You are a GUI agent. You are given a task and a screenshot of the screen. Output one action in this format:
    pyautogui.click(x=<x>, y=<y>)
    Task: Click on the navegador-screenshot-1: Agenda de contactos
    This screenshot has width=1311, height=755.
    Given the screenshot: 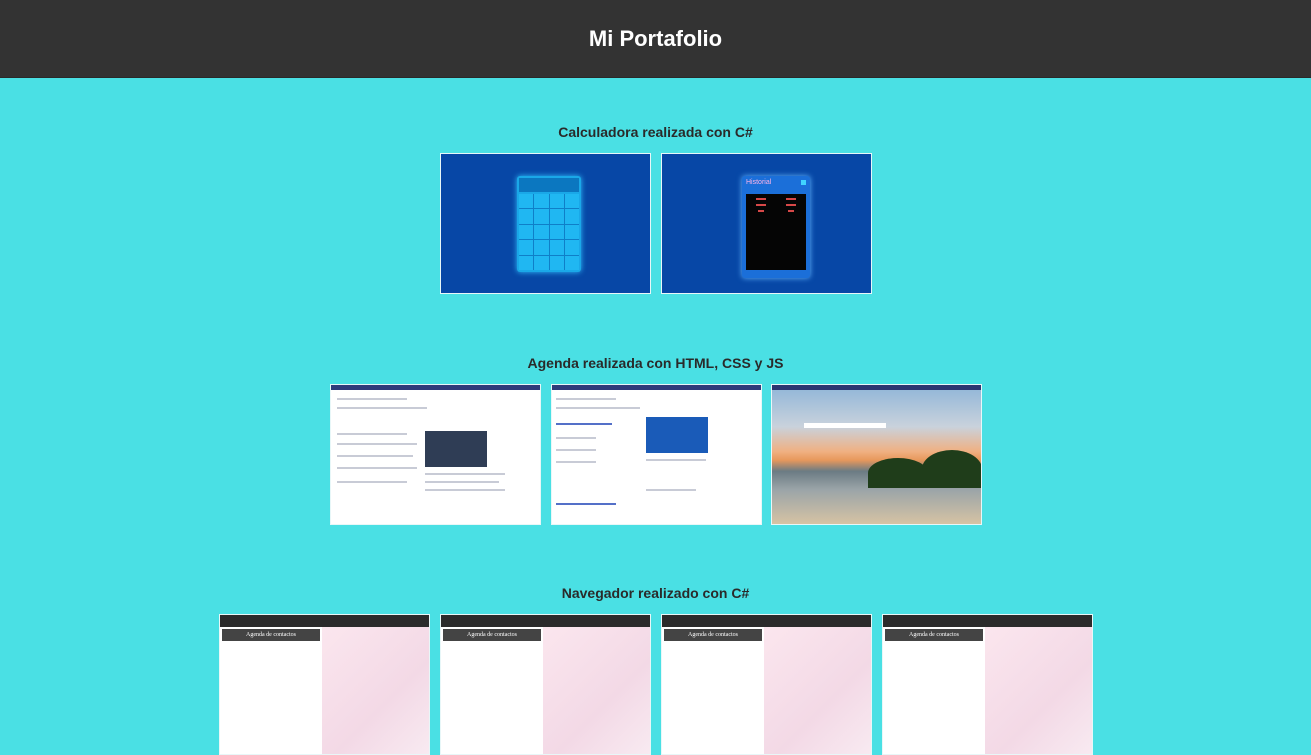 What is the action you would take?
    pyautogui.click(x=324, y=684)
    